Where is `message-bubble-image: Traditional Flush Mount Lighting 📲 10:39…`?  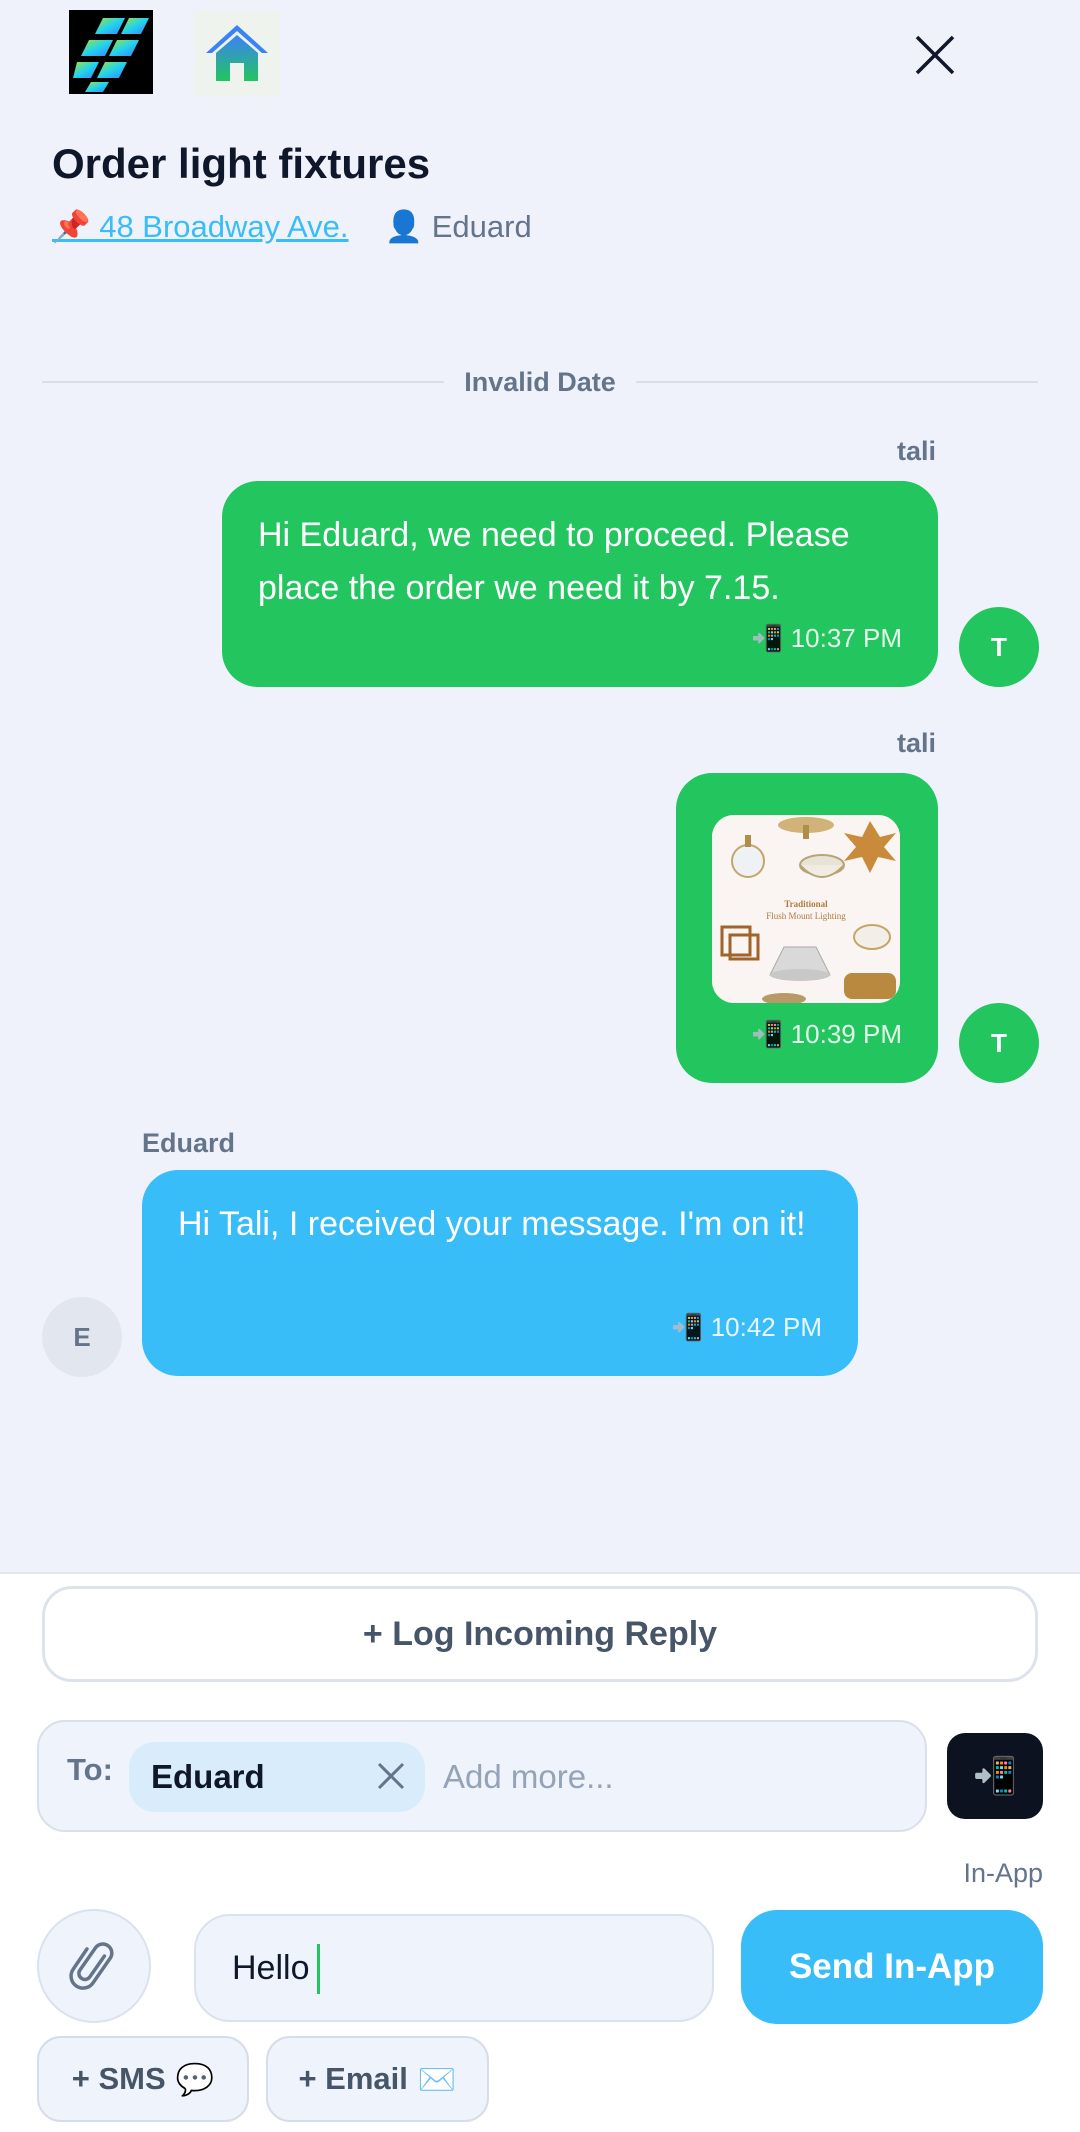
message-bubble-image: Traditional Flush Mount Lighting 📲 10:39… is located at coordinates (807, 928).